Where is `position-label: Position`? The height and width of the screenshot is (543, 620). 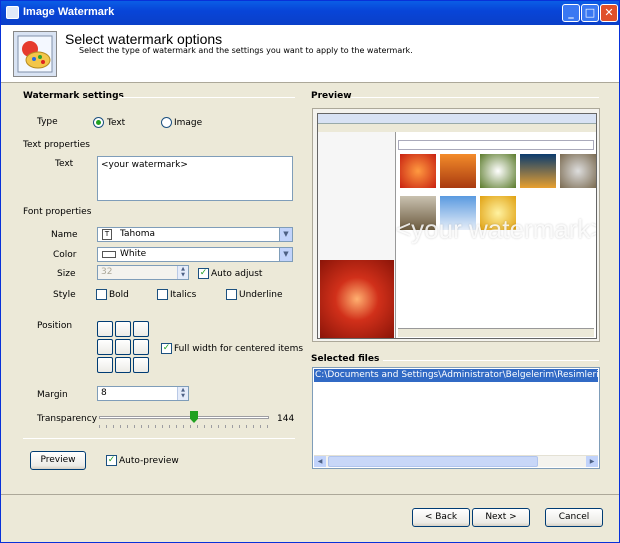 position-label: Position is located at coordinates (55, 326).